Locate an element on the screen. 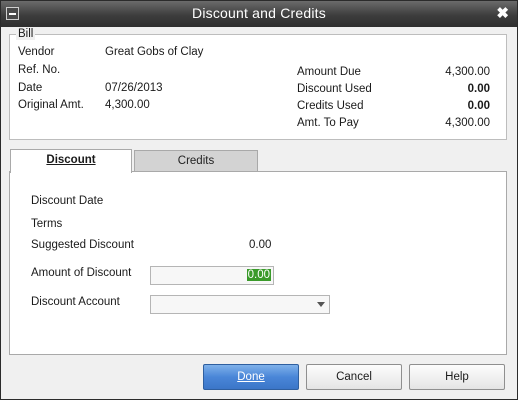  cancel-button: Cancel is located at coordinates (354, 377).